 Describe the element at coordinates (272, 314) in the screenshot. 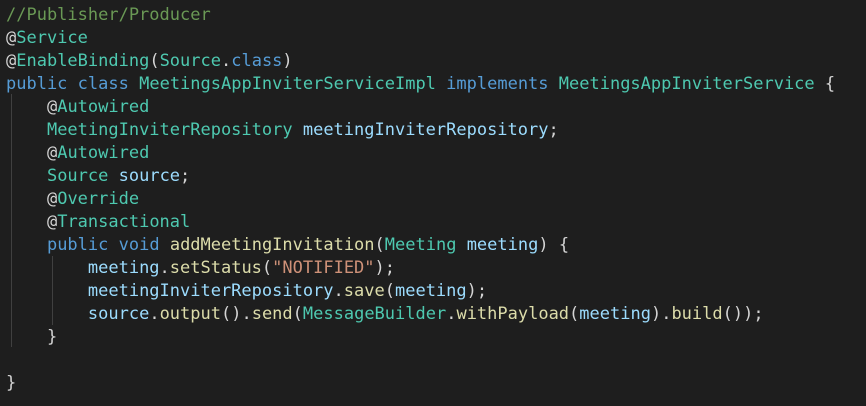

I see `code-token-fn: send` at that location.